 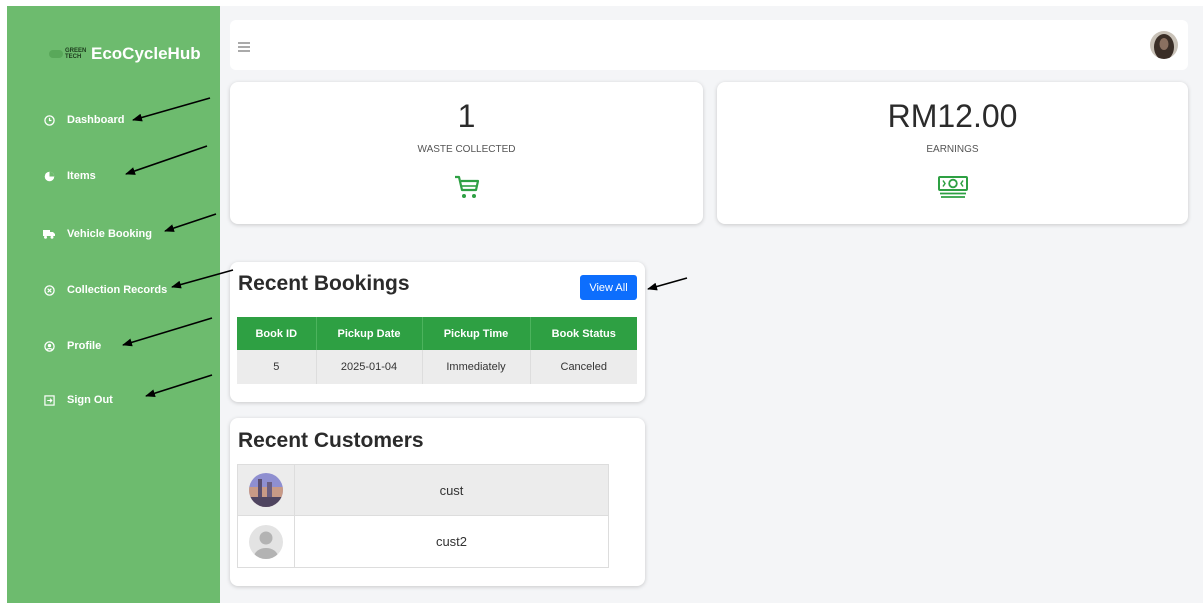 What do you see at coordinates (109, 234) in the screenshot?
I see `sidebar-item-label: Vehicle Booking` at bounding box center [109, 234].